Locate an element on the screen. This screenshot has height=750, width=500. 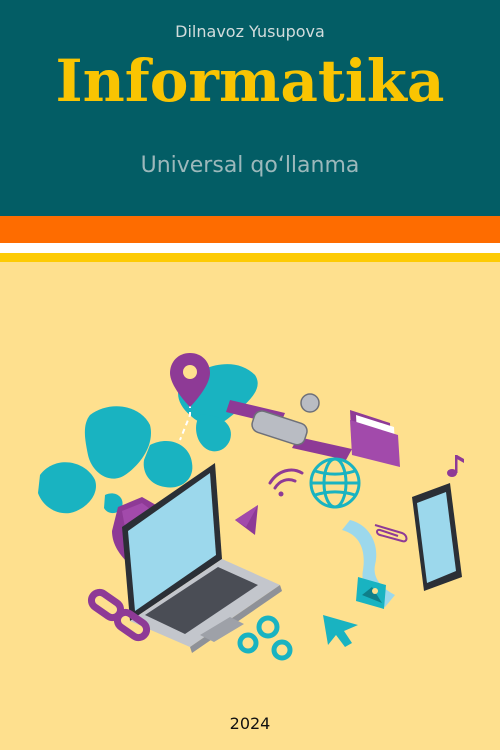
gears-icon is located at coordinates (265, 638).